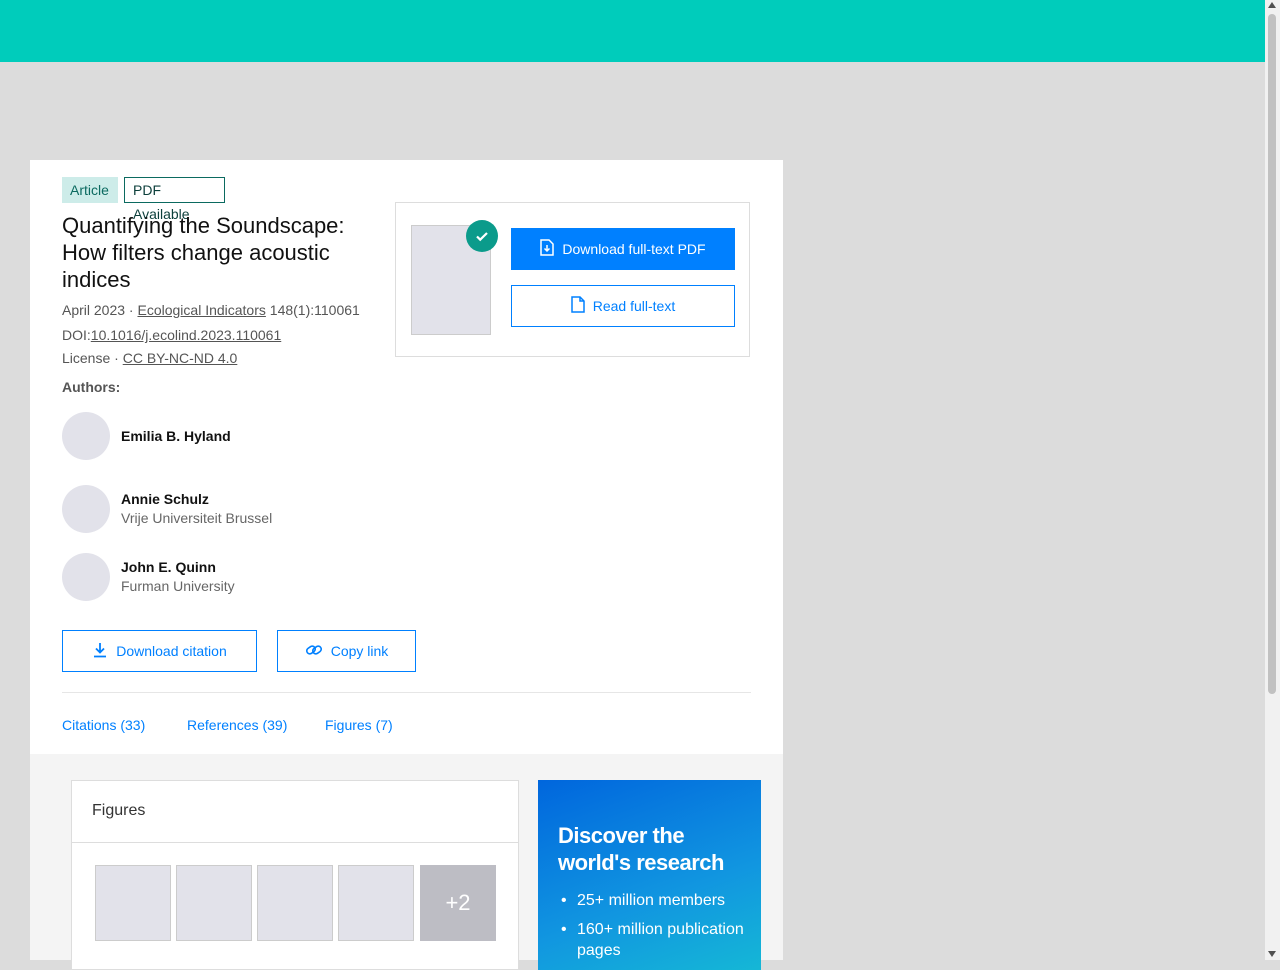 The height and width of the screenshot is (970, 1280). Describe the element at coordinates (90, 190) in the screenshot. I see `article-type-badge: Article` at that location.